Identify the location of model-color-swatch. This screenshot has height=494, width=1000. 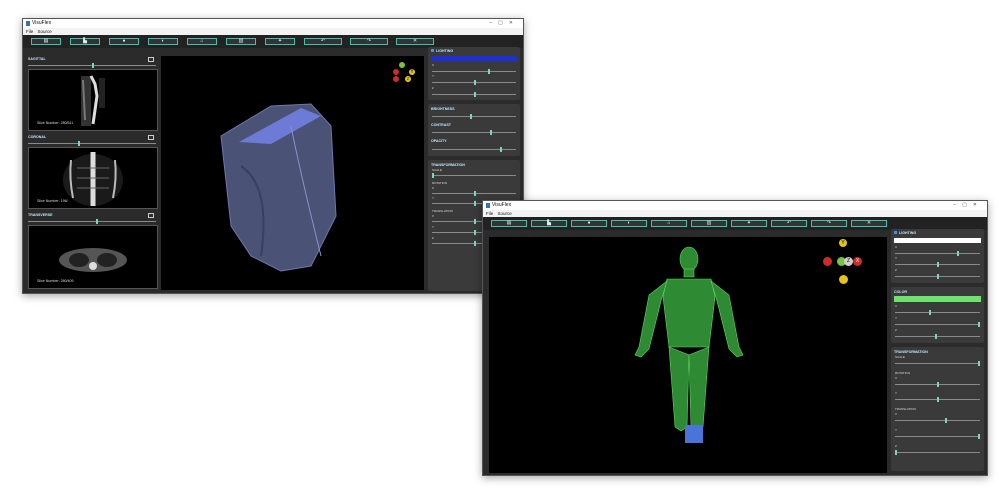
(937, 299).